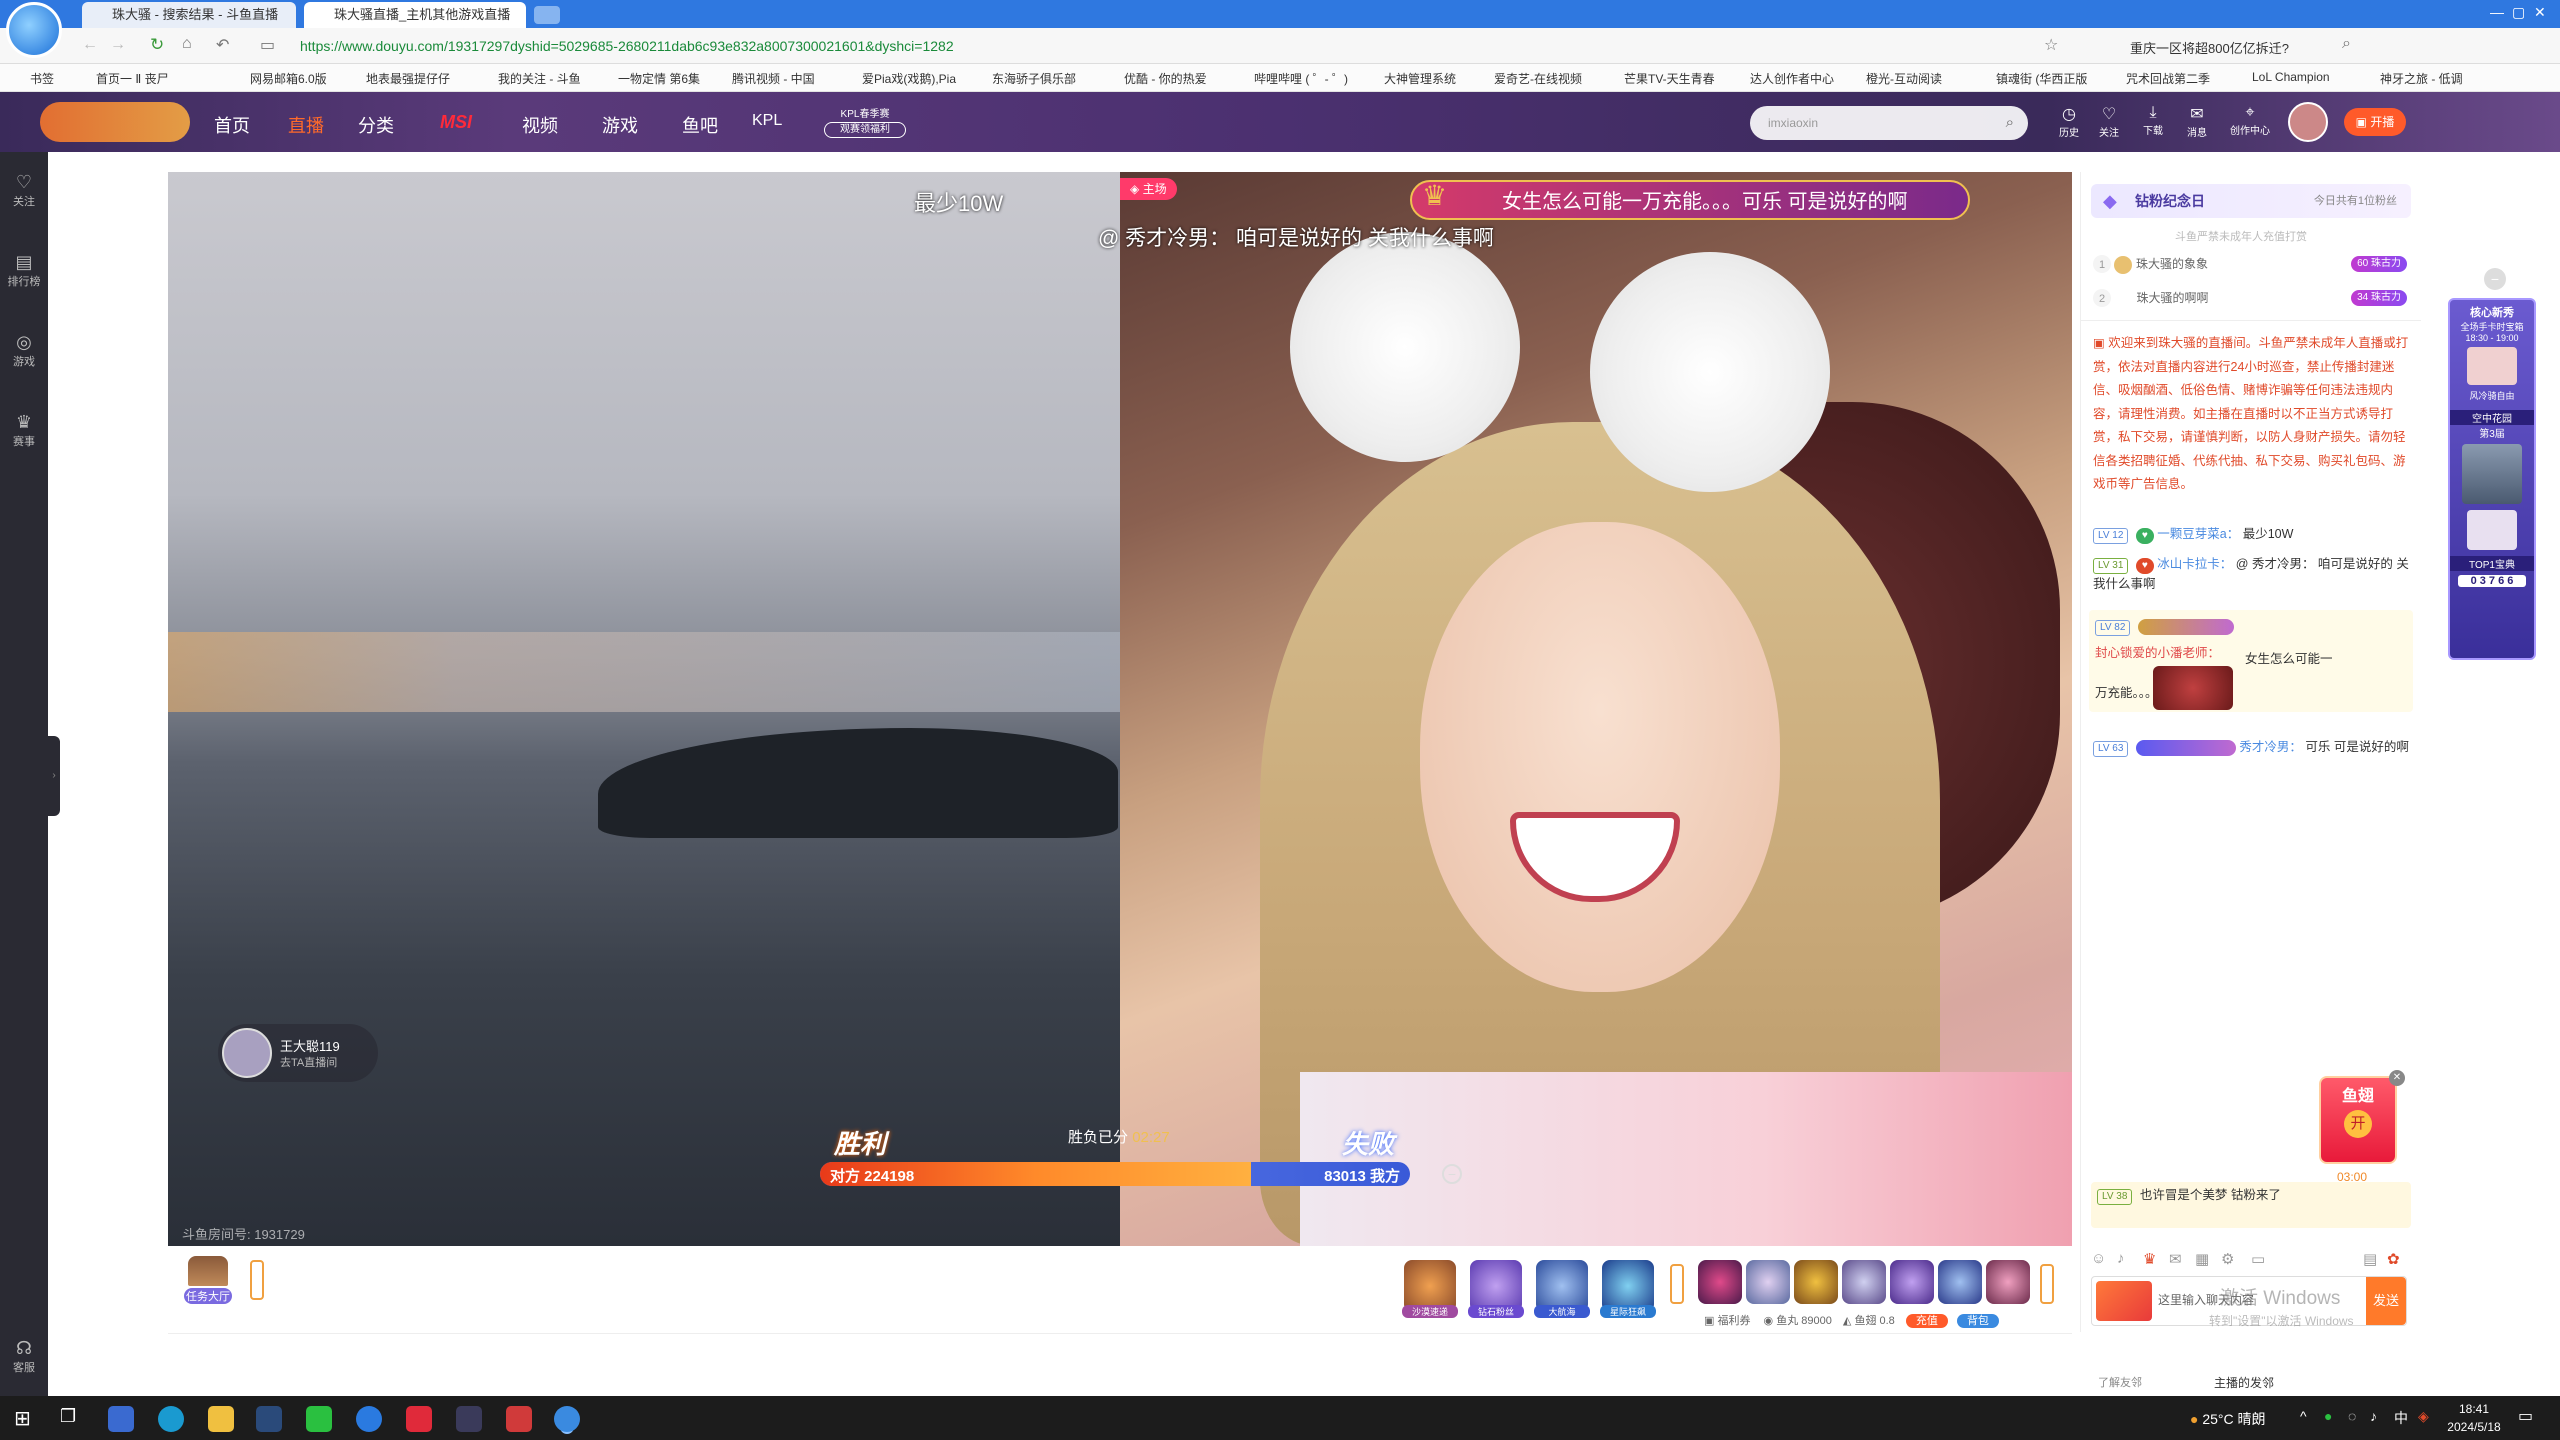 The image size is (2560, 1440). What do you see at coordinates (539, 78) in the screenshot?
I see `bookmark-item: 我的关注 - 斗鱼` at bounding box center [539, 78].